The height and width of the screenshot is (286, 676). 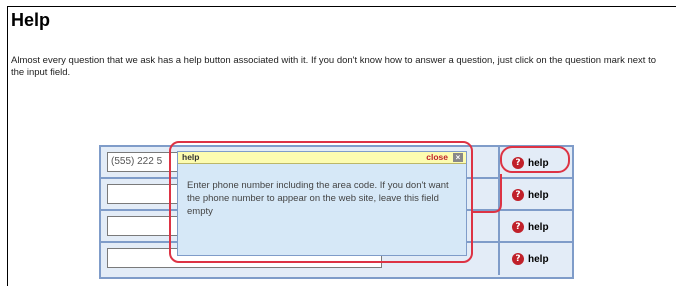 What do you see at coordinates (31, 20) in the screenshot?
I see `page-title: Help` at bounding box center [31, 20].